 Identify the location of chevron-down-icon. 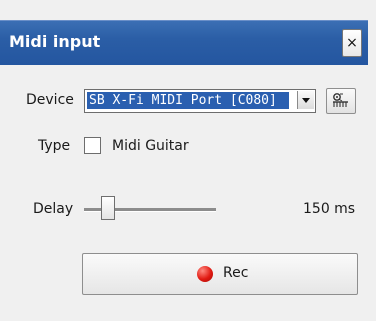
(305, 100).